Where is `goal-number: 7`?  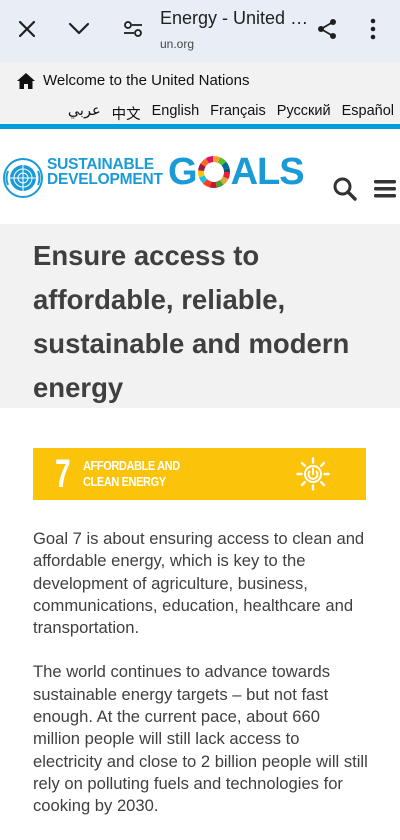
goal-number: 7 is located at coordinates (63, 474).